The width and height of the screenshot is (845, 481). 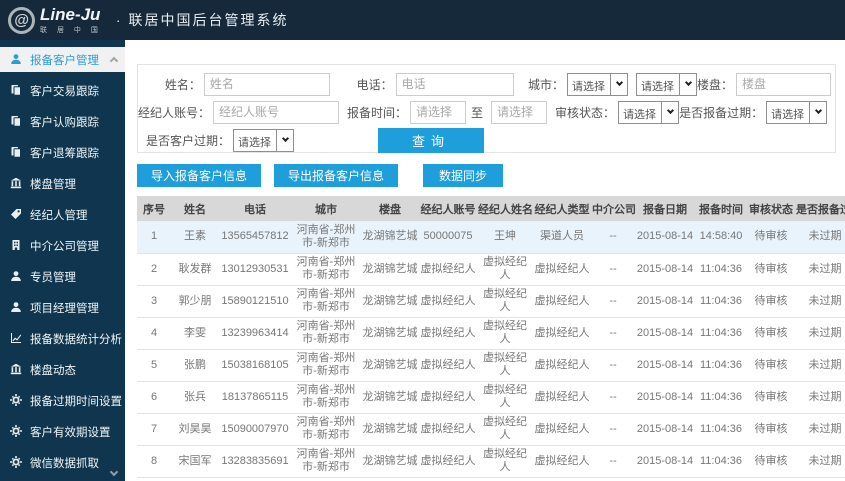 I want to click on sidebar-item-报备客户管理: 报备客户管理, so click(x=62, y=59).